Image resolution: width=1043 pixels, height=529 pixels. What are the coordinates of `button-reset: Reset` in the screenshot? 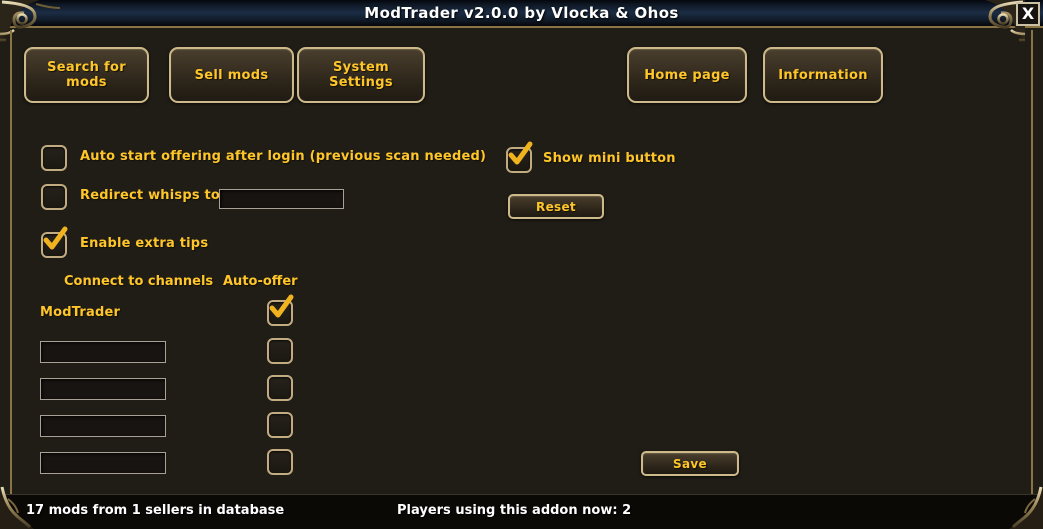 It's located at (556, 206).